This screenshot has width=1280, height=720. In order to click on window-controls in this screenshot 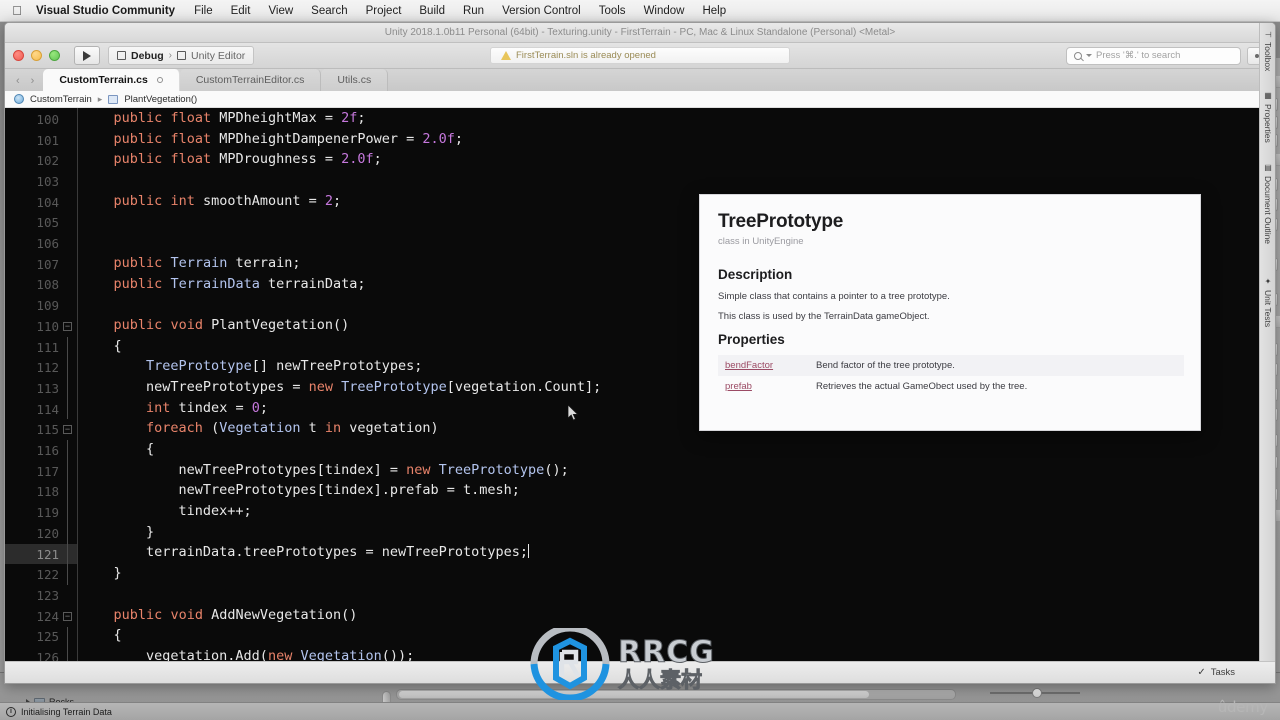, I will do `click(36, 55)`.